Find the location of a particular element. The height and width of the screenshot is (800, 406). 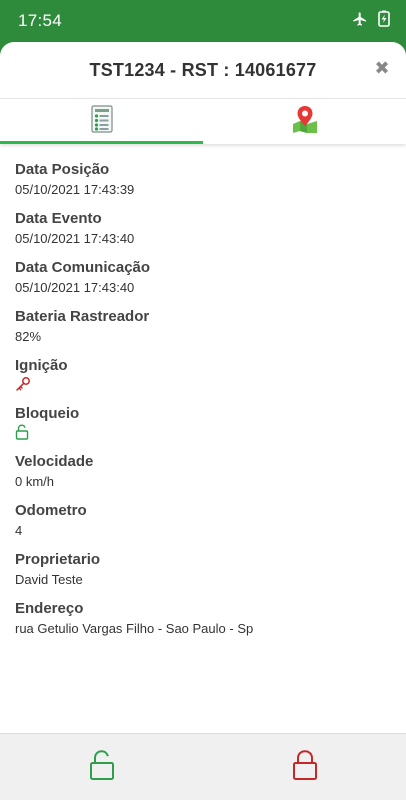

field-value: 4 is located at coordinates (19, 530).